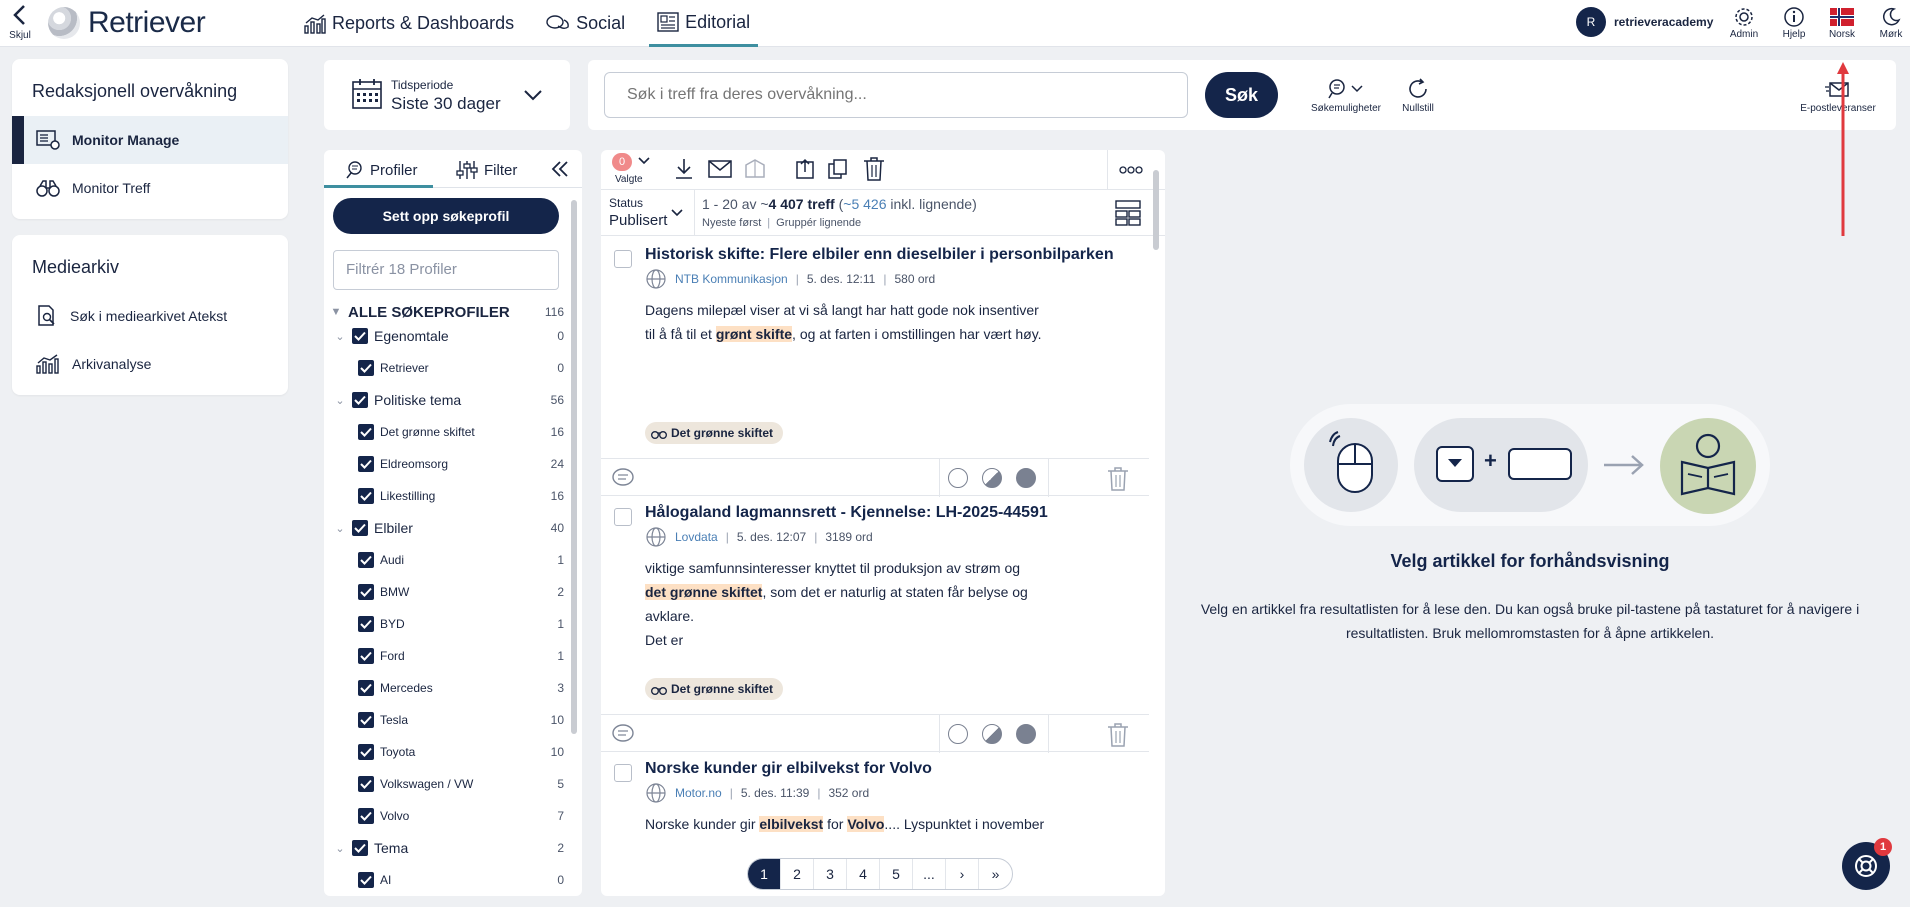 This screenshot has height=907, width=1910. What do you see at coordinates (1842, 22) in the screenshot?
I see `language-button: Norsk` at bounding box center [1842, 22].